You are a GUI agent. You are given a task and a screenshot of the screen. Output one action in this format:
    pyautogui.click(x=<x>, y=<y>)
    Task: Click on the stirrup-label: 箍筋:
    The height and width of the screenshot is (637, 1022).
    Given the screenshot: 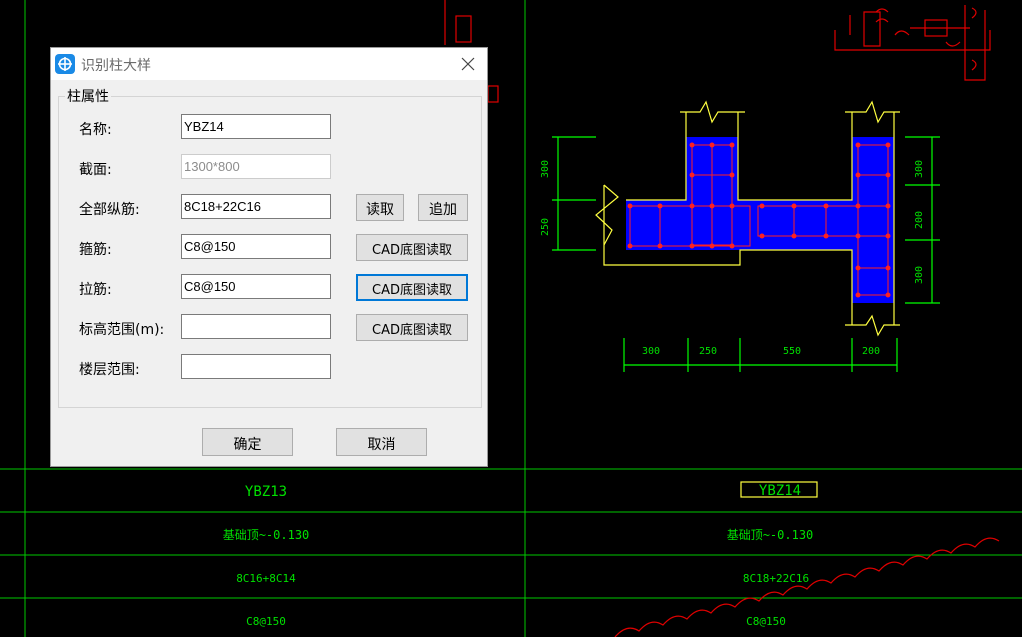 What is the action you would take?
    pyautogui.click(x=95, y=250)
    